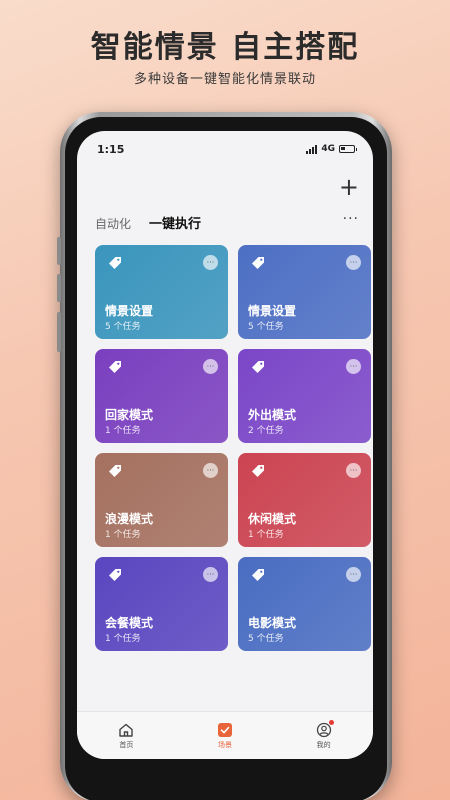 The image size is (450, 800). I want to click on power-button, so click(59, 332).